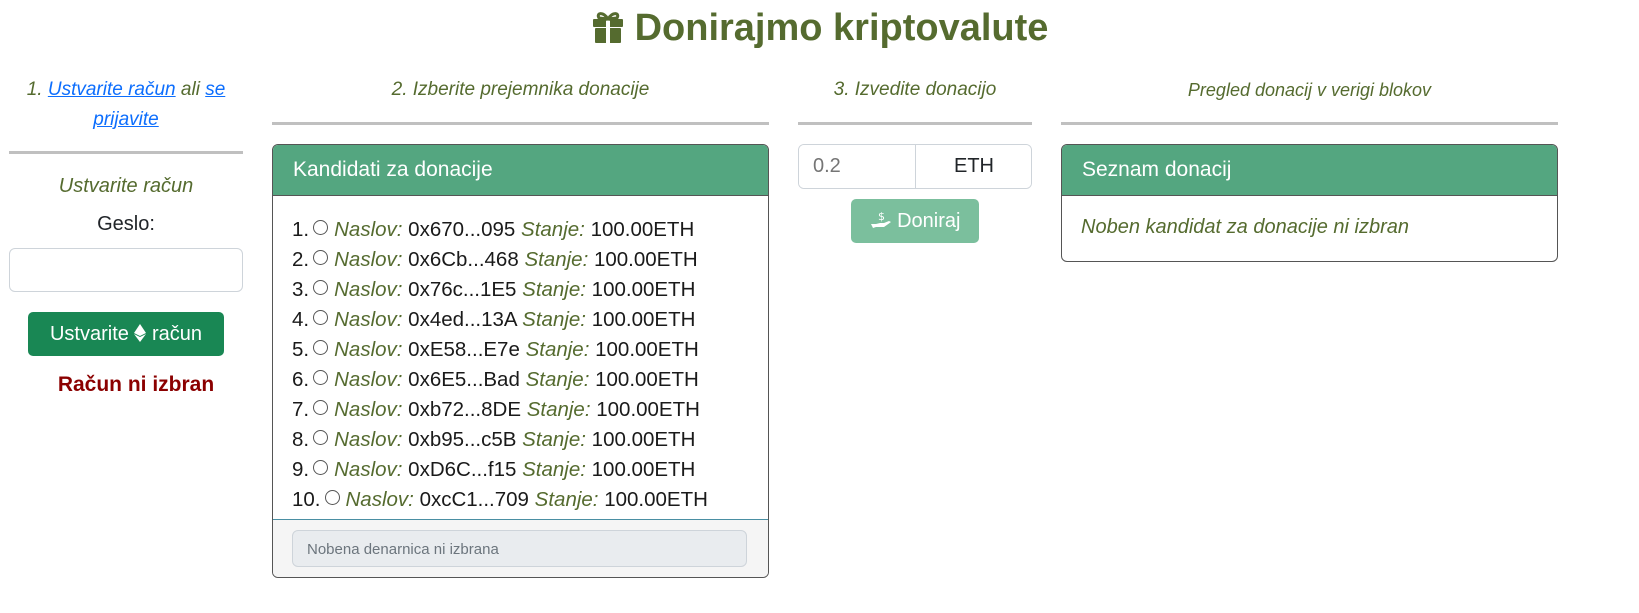  What do you see at coordinates (89, 334) in the screenshot?
I see `create-button-label-pre: Ustvarite` at bounding box center [89, 334].